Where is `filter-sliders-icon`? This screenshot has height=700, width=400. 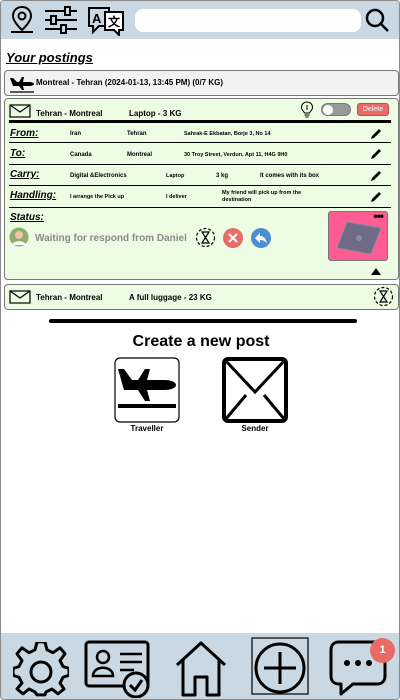
filter-sliders-icon is located at coordinates (61, 20).